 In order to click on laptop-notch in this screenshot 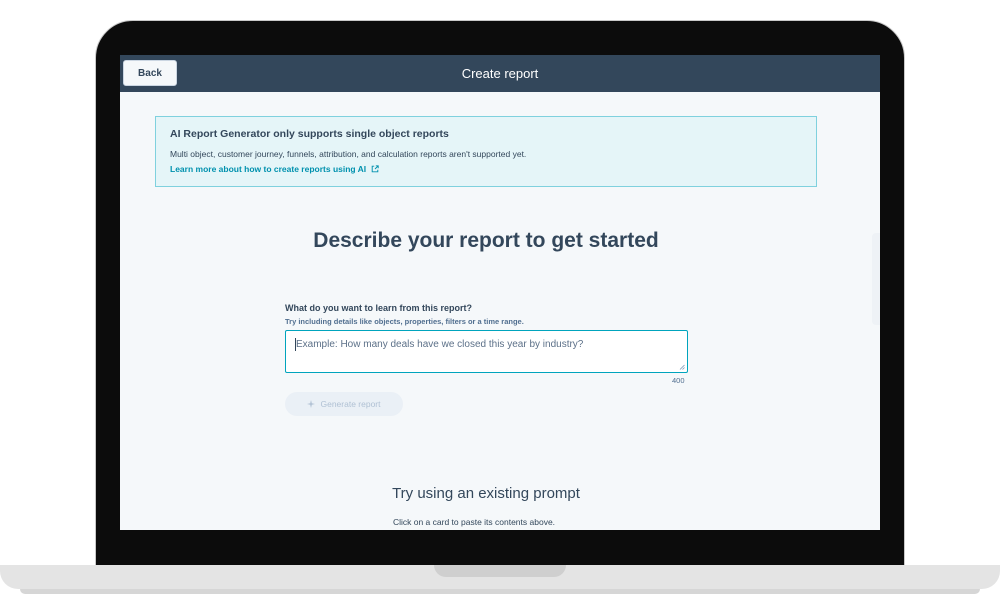, I will do `click(500, 571)`.